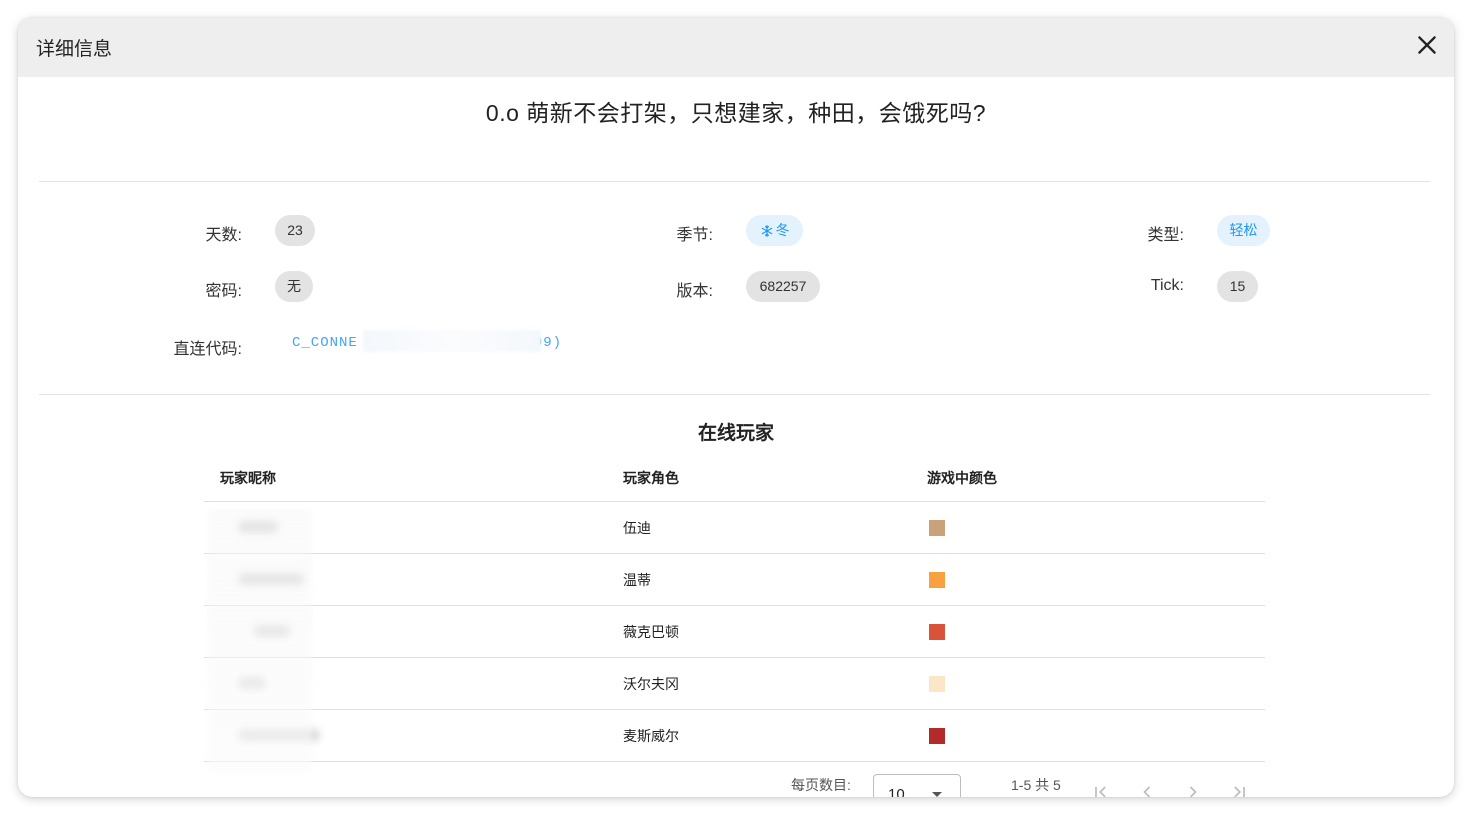  I want to click on online-players-title: 在线玩家, so click(735, 433).